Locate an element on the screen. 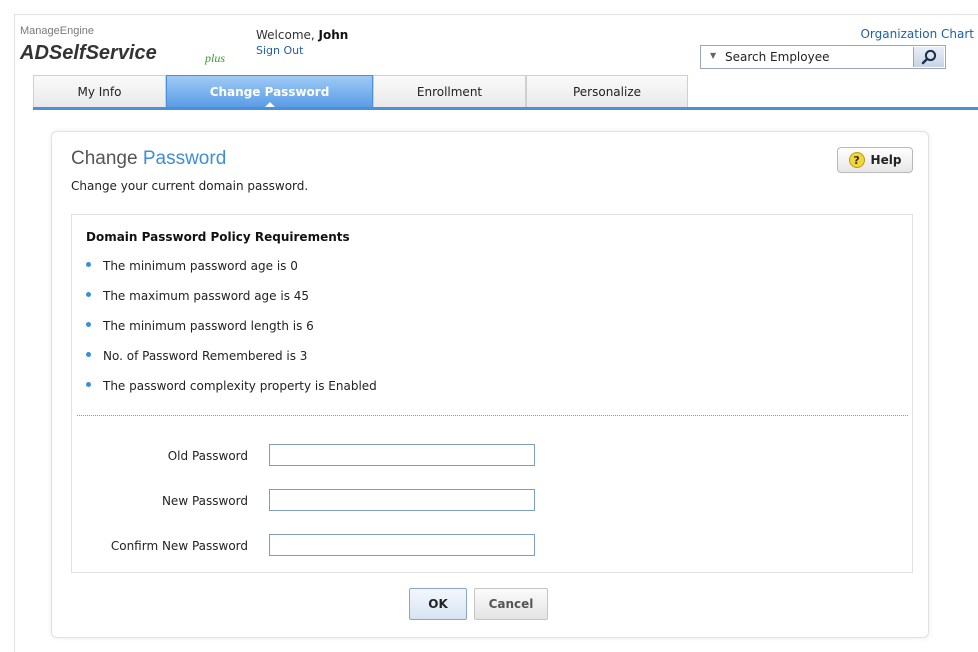 This screenshot has width=978, height=652. search-button is located at coordinates (928, 57).